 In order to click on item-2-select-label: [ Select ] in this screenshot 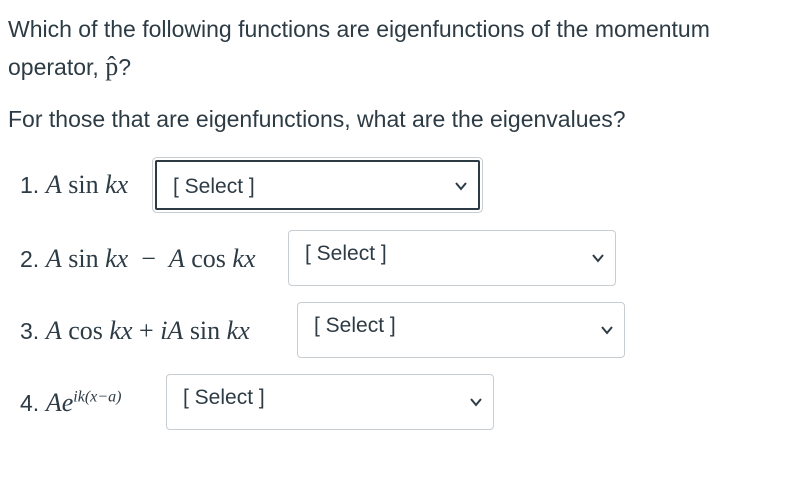, I will do `click(346, 253)`.